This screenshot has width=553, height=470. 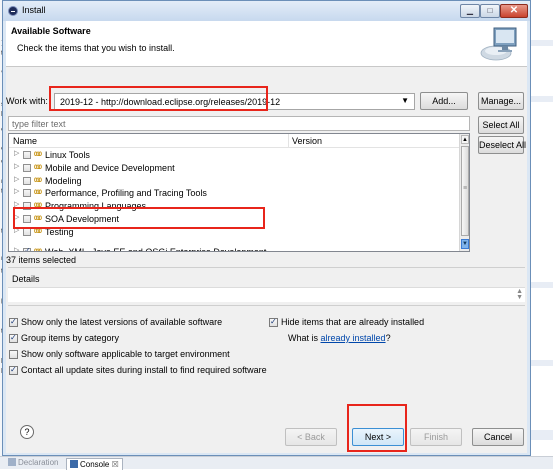 I want to click on select-all-button: Select All, so click(x=501, y=125).